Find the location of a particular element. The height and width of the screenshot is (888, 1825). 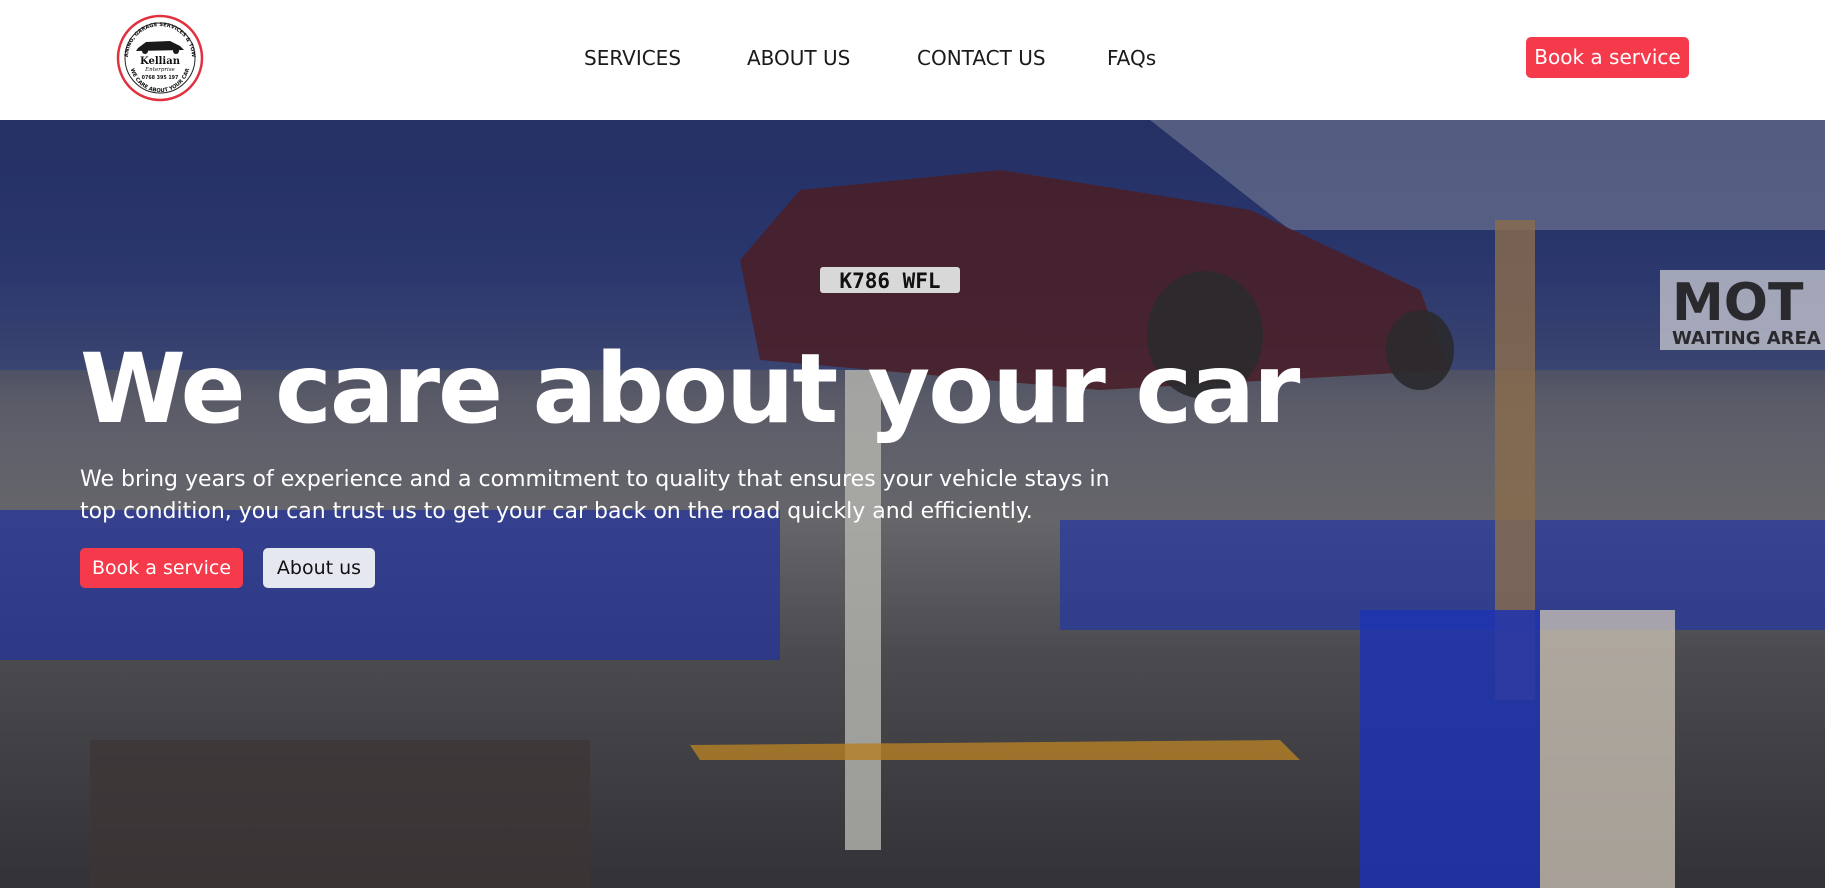

mot-sign-subtext: WAITING AREA is located at coordinates (1746, 338).